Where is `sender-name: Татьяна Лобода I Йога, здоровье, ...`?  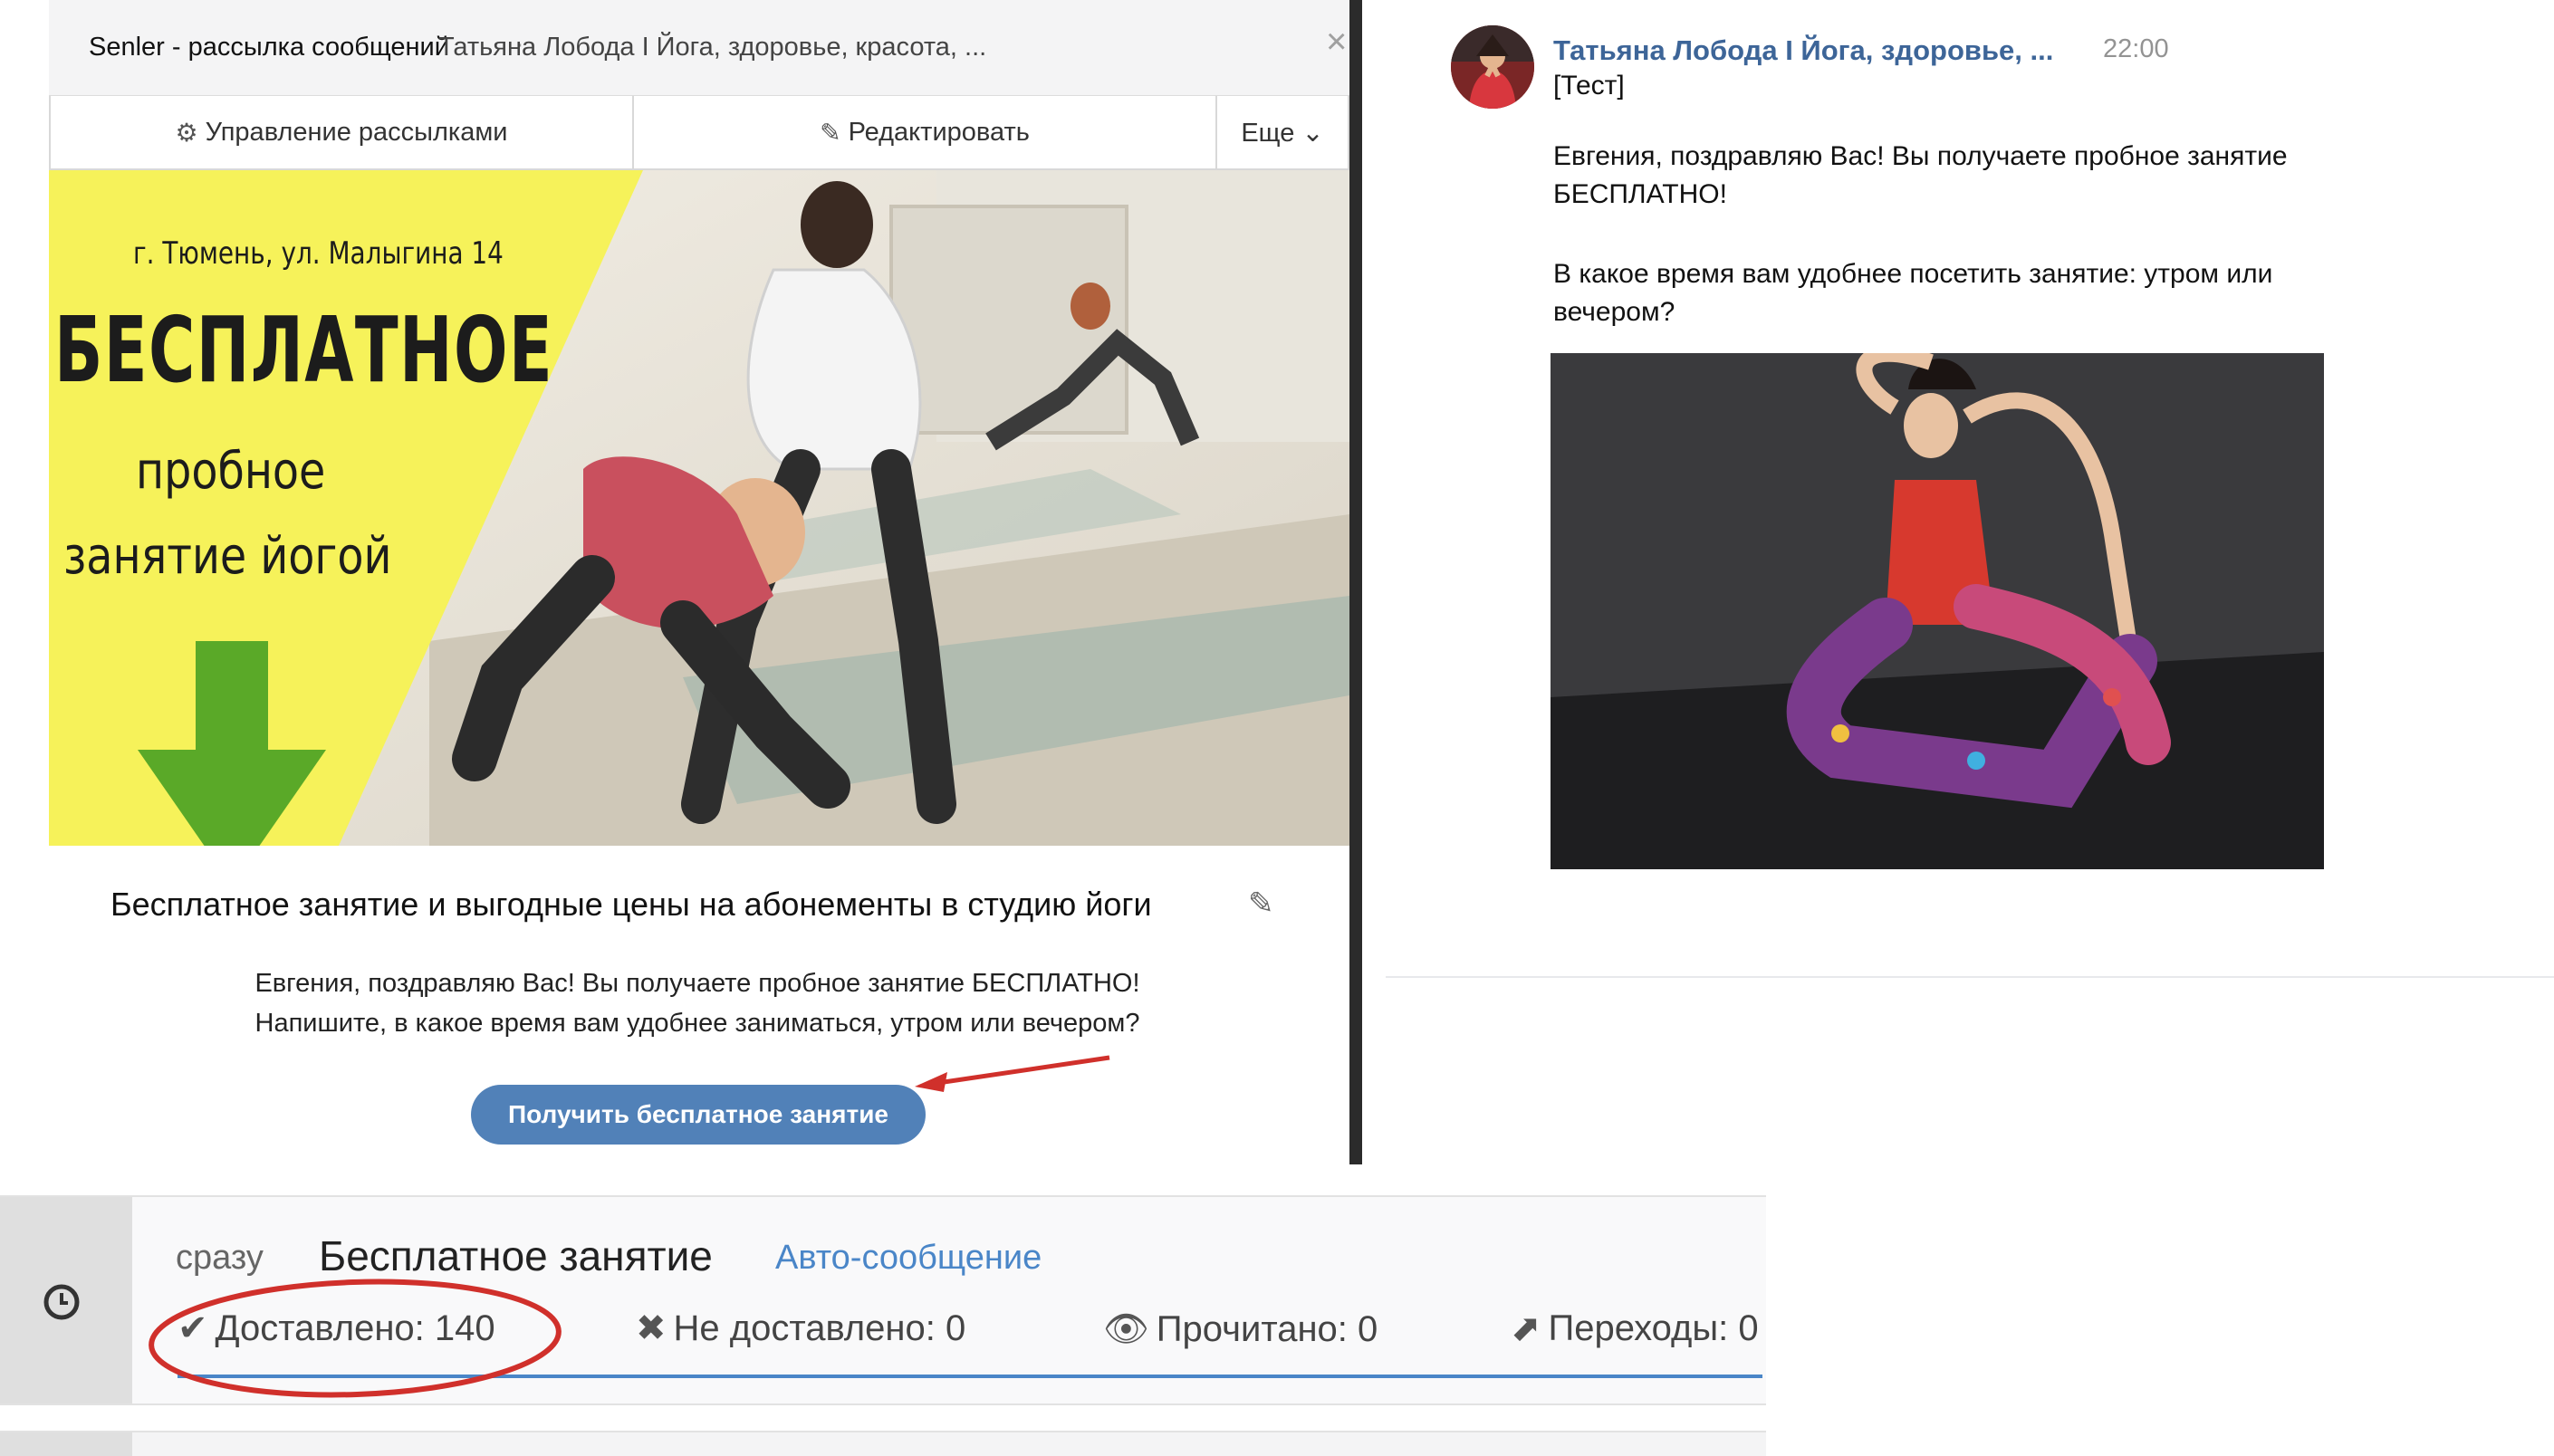 sender-name: Татьяна Лобода I Йога, здоровье, ... is located at coordinates (1803, 51).